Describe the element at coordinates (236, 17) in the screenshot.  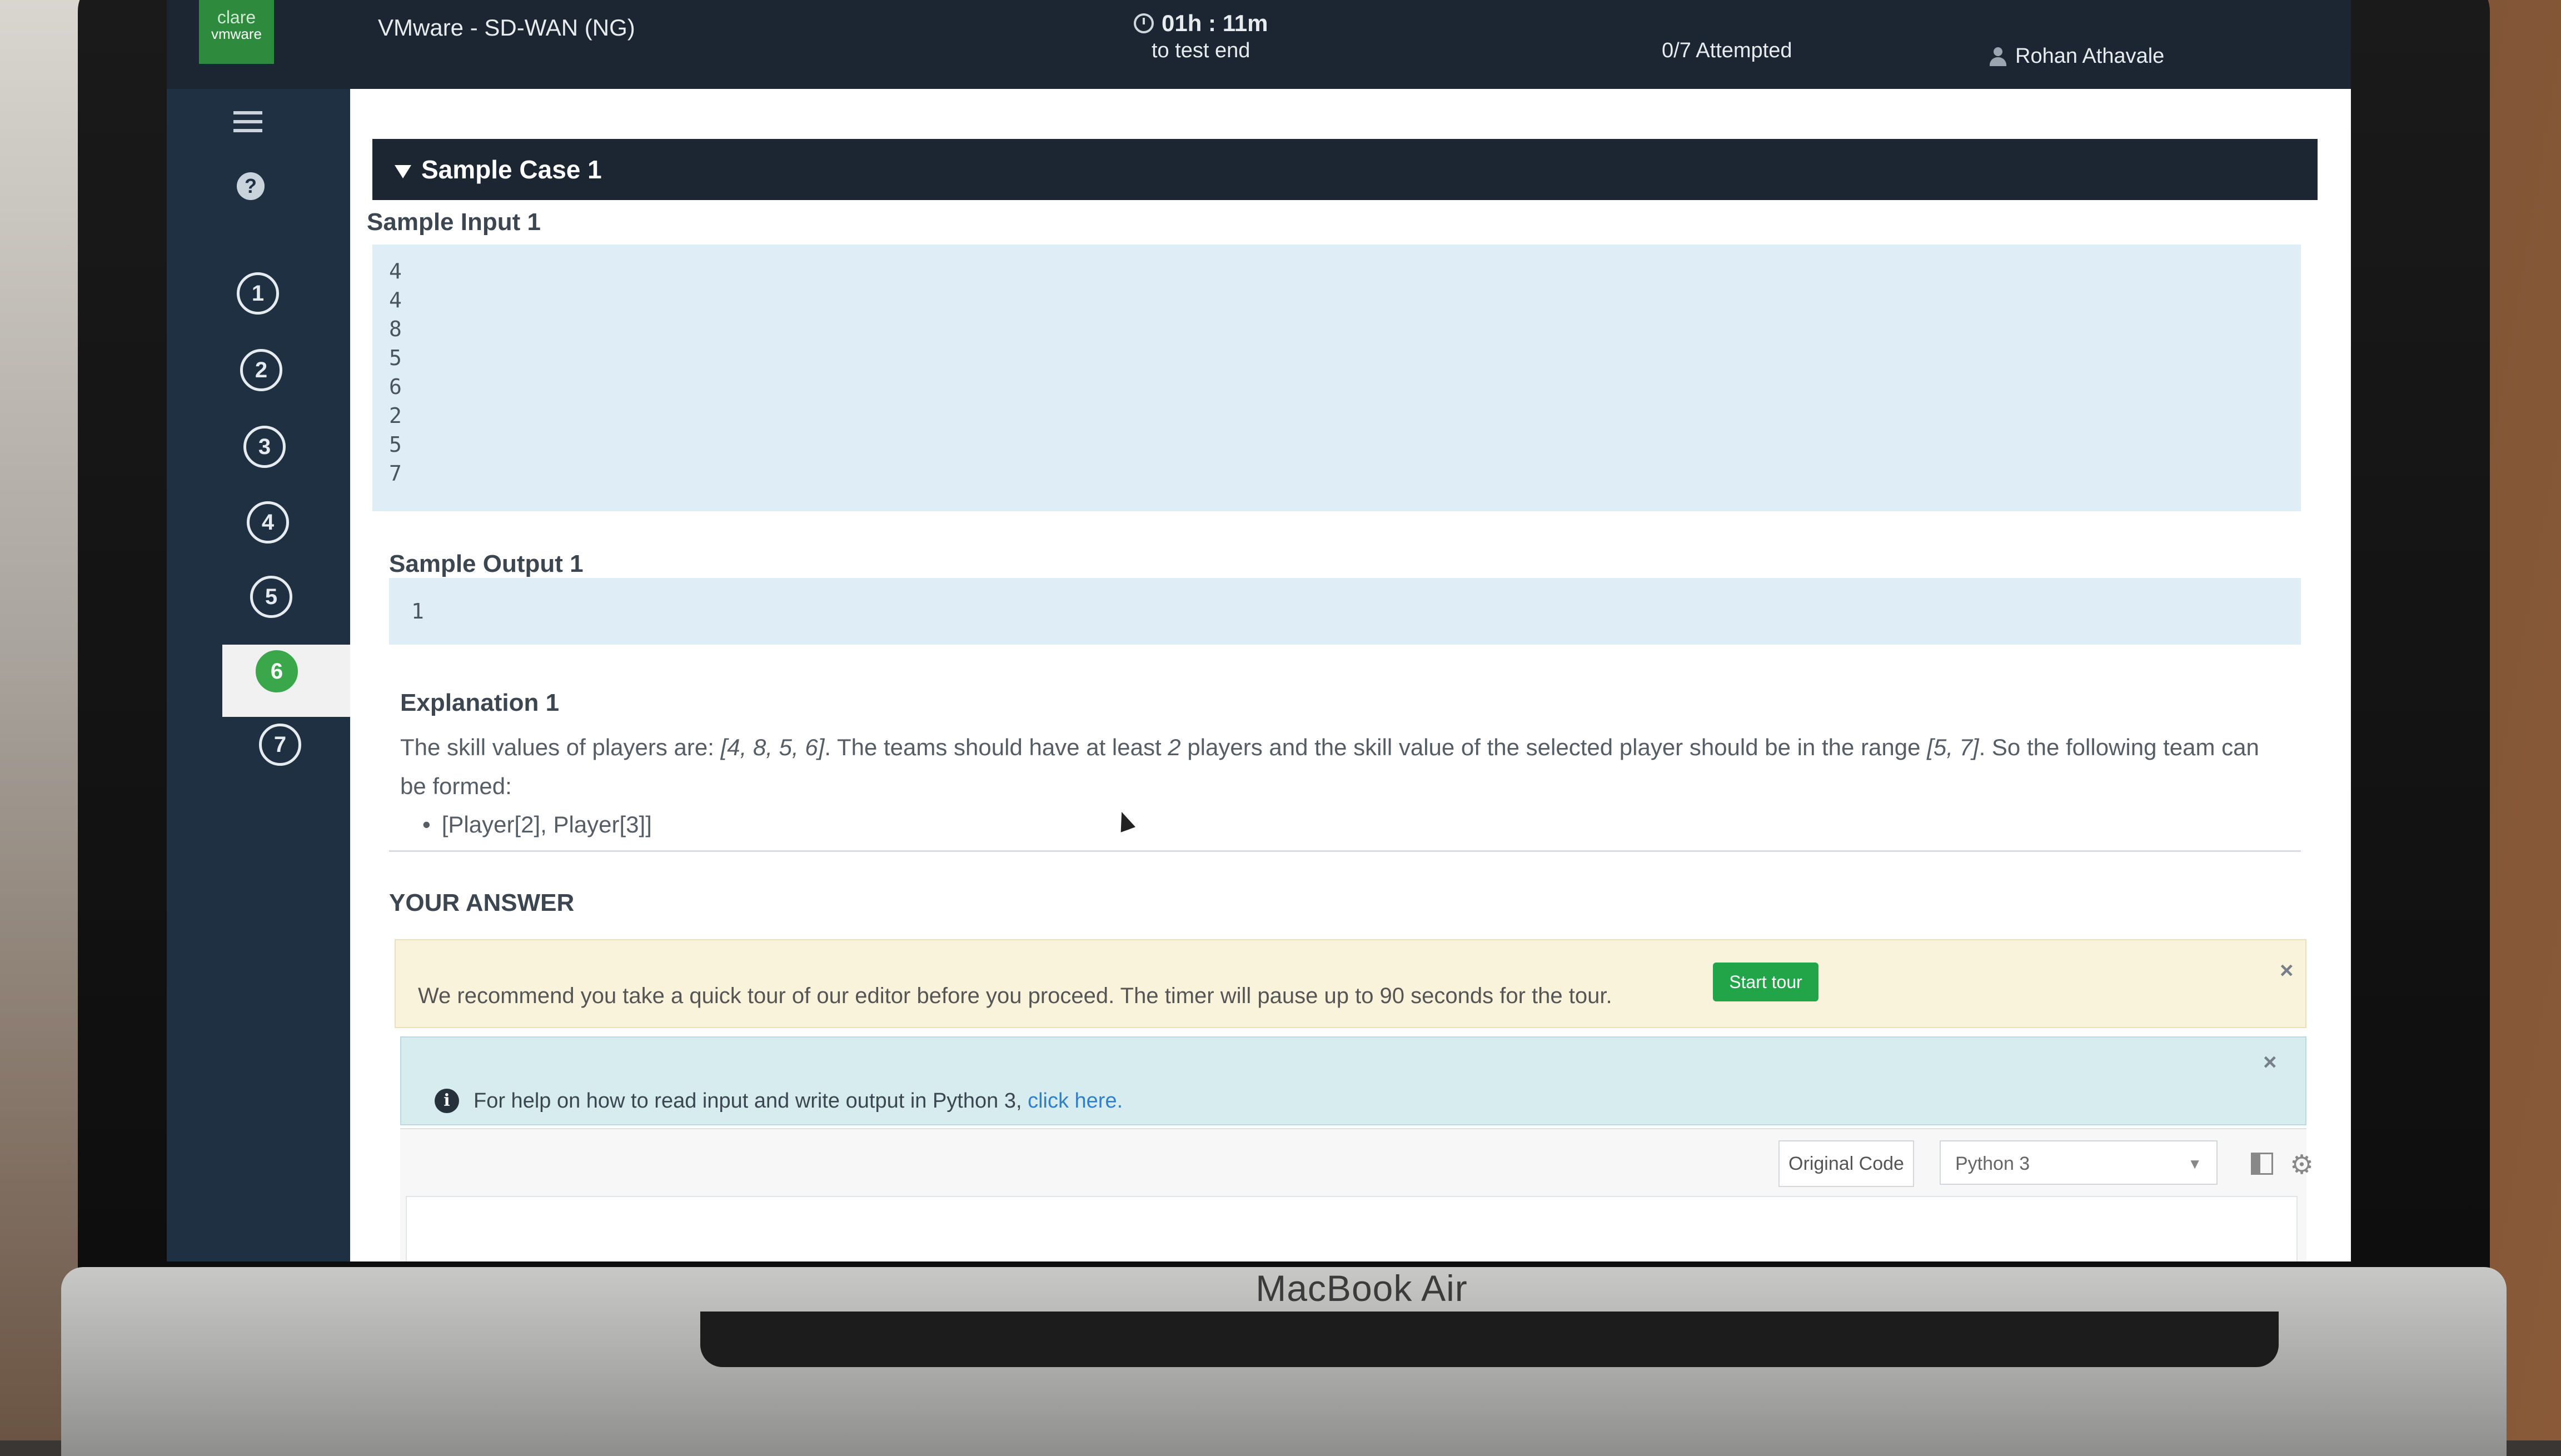
I see `logo-top-text: clare` at that location.